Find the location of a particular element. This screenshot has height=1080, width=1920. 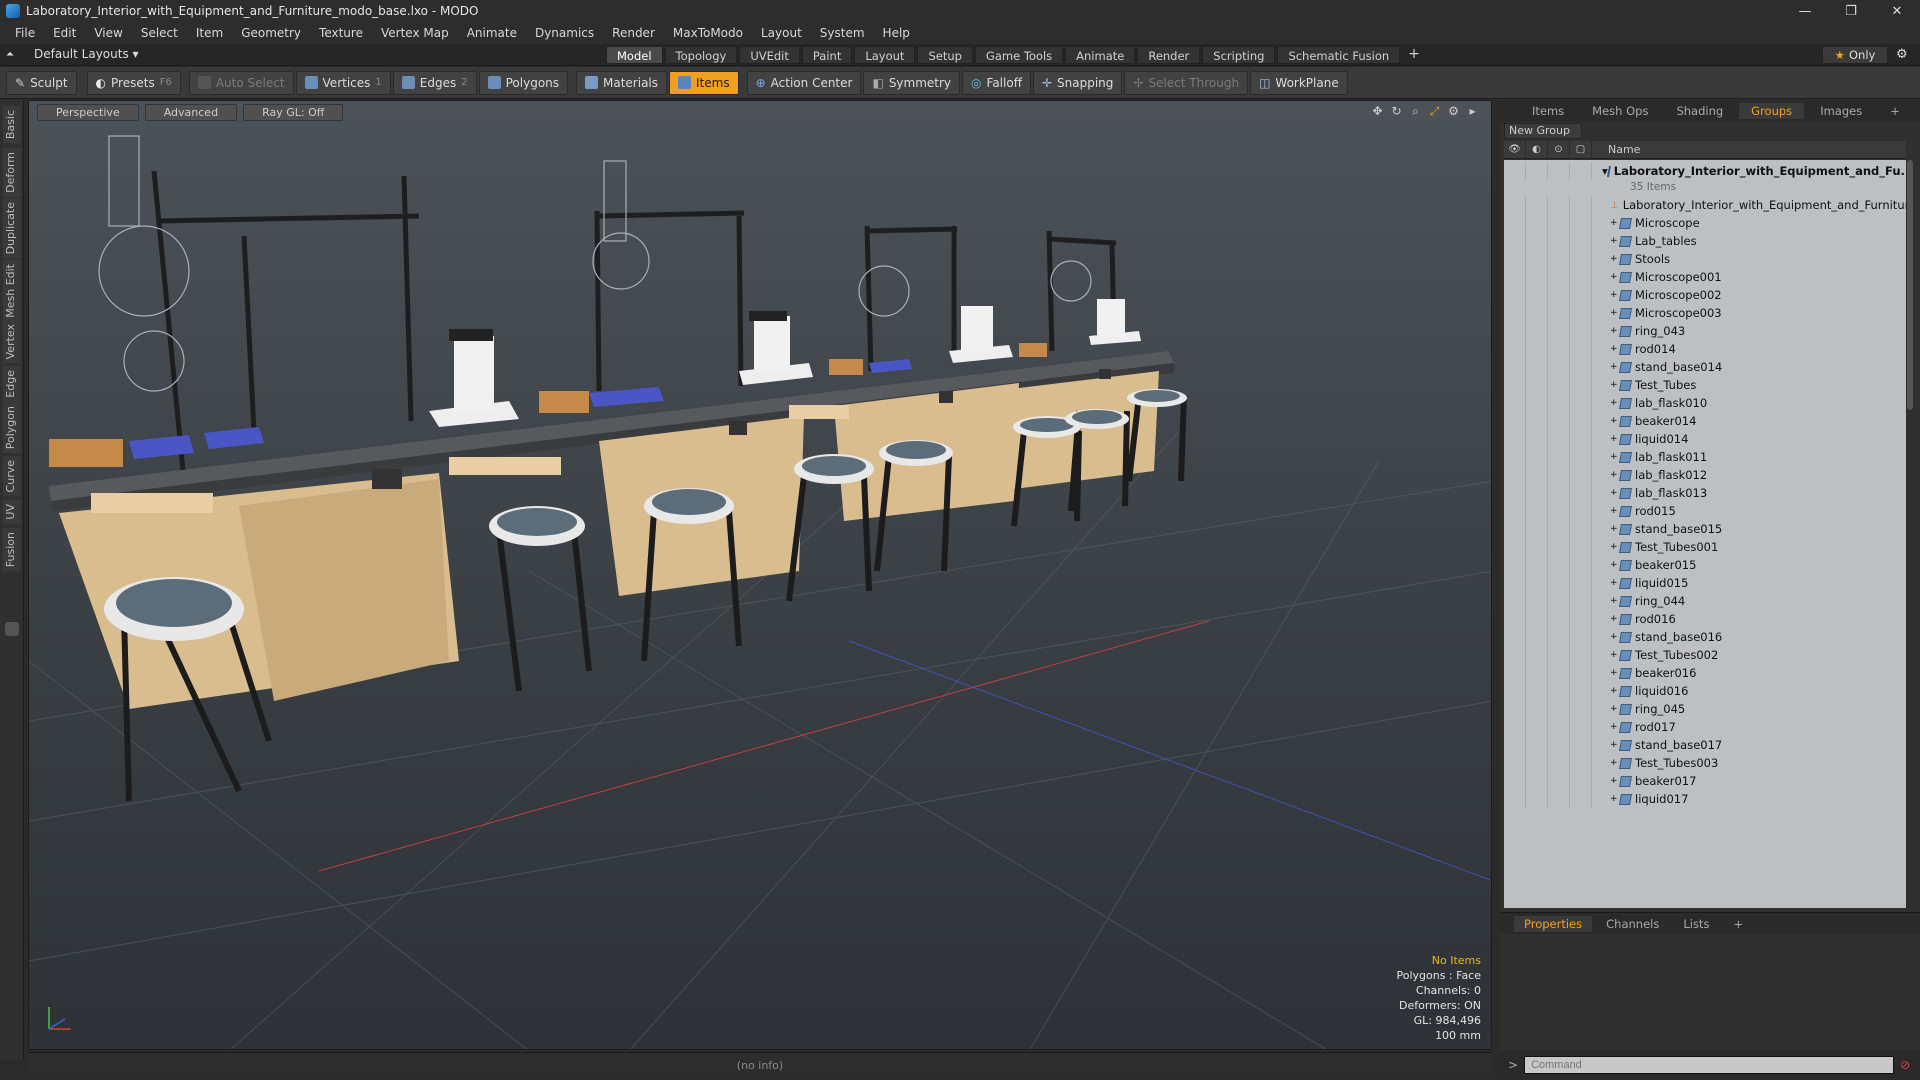

list-item: + Test_Tubes001 is located at coordinates (1705, 547).